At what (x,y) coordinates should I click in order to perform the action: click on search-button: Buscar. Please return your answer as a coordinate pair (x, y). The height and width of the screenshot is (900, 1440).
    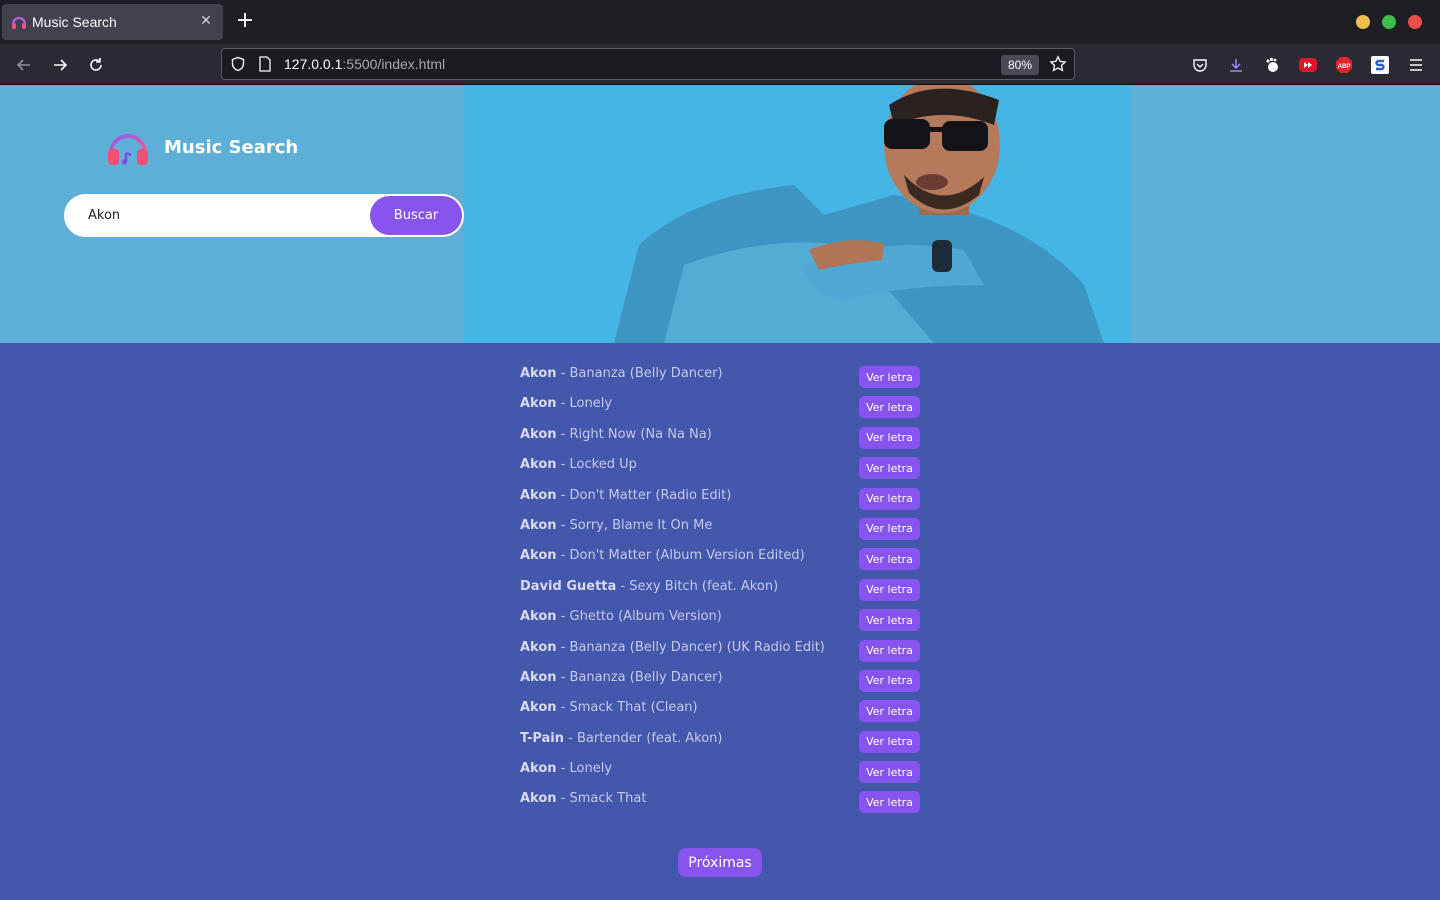
    Looking at the image, I should click on (416, 215).